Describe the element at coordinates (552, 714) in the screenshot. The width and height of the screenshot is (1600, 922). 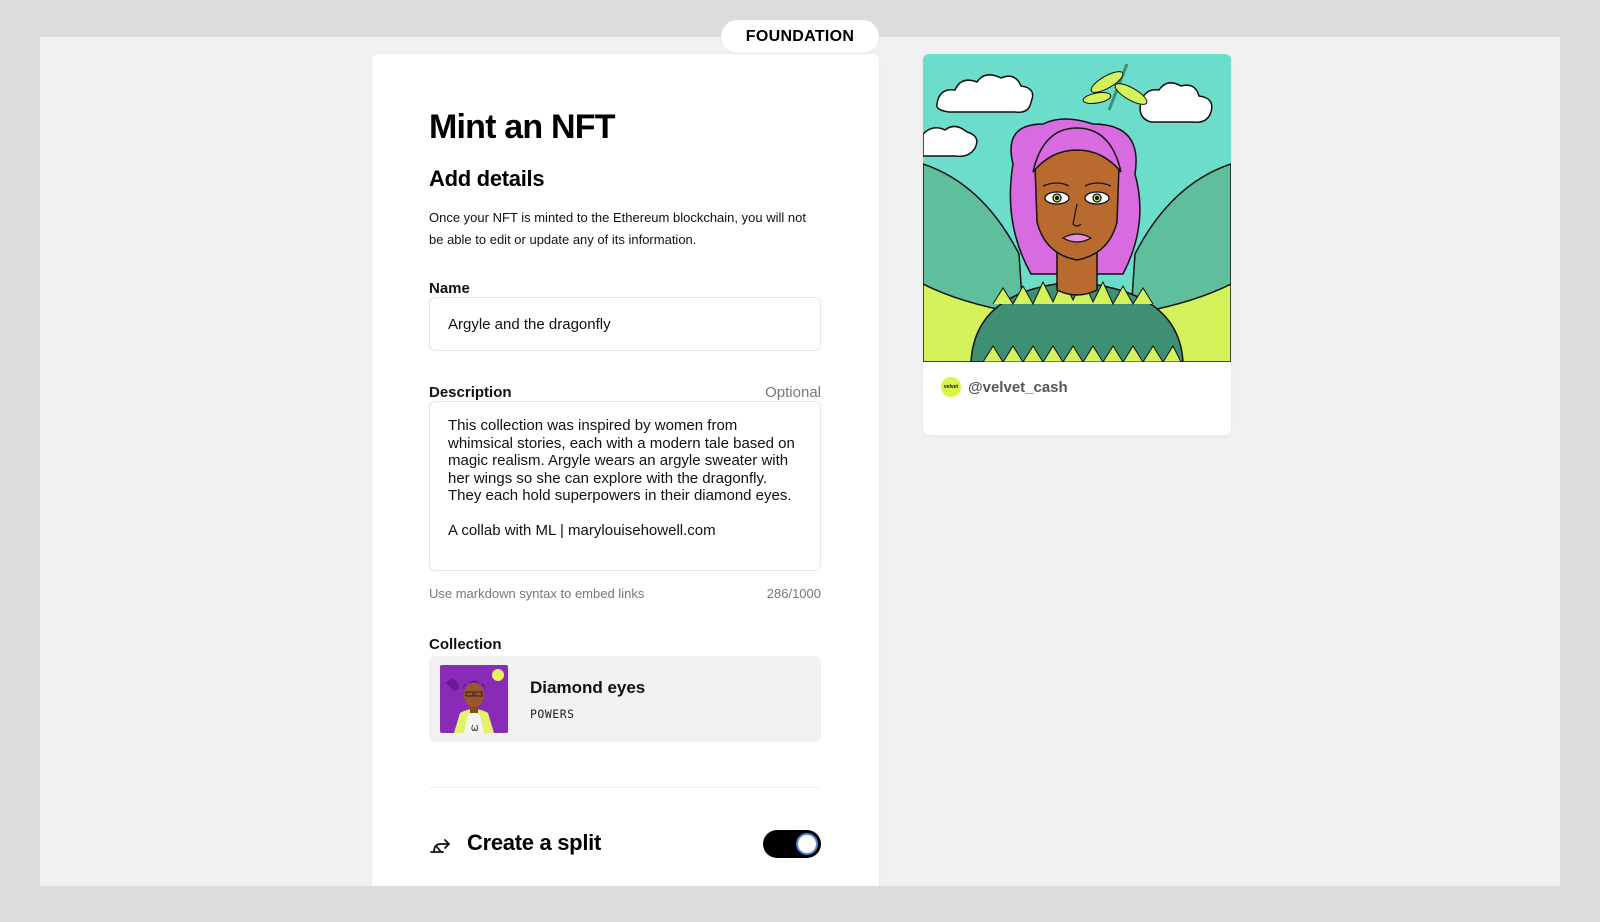
I see `collection-symbol: POWERS` at that location.